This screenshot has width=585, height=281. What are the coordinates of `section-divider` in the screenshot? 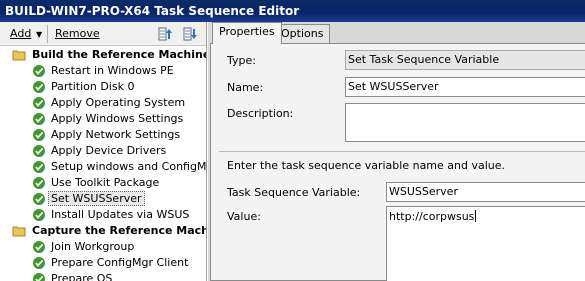 It's located at (402, 151).